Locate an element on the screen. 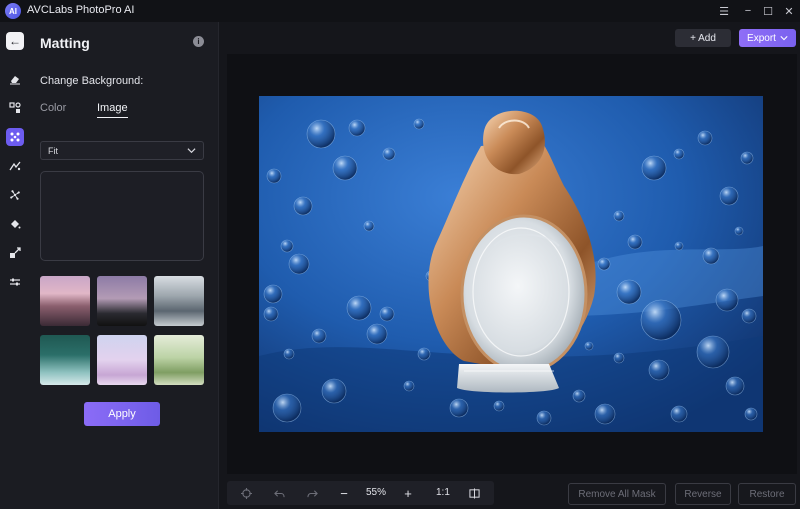  export-label: Export is located at coordinates (761, 38).